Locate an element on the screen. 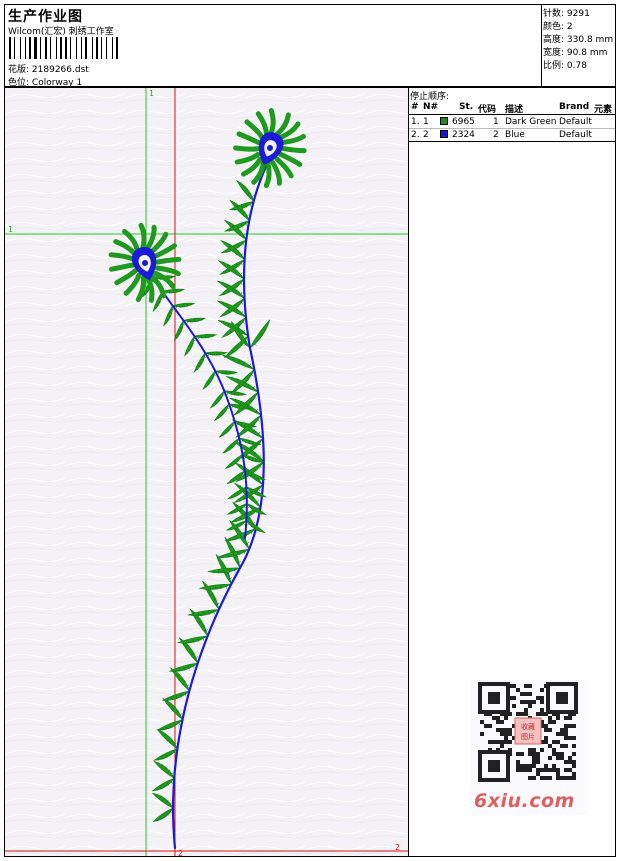 The width and height of the screenshot is (620, 861). row2-code: 2 is located at coordinates (496, 135).